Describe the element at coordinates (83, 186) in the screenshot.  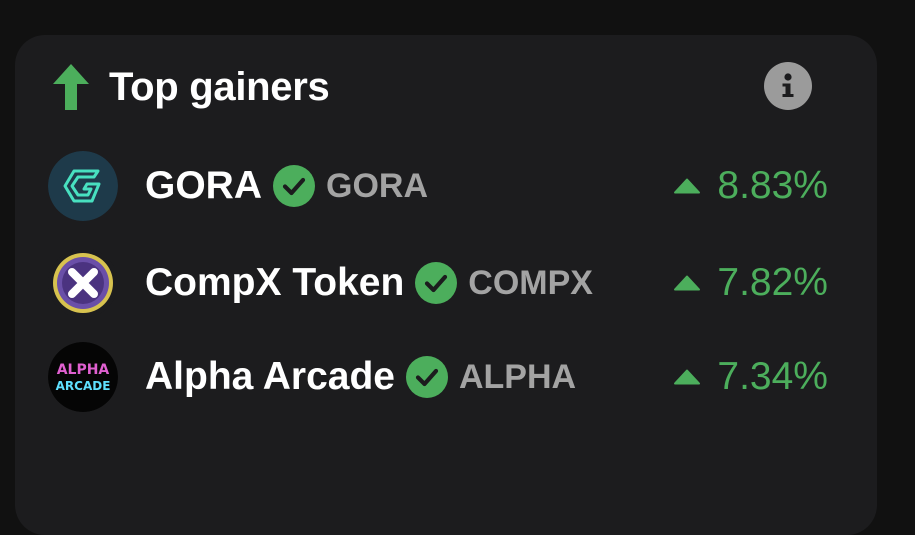
I see `gora-logo` at that location.